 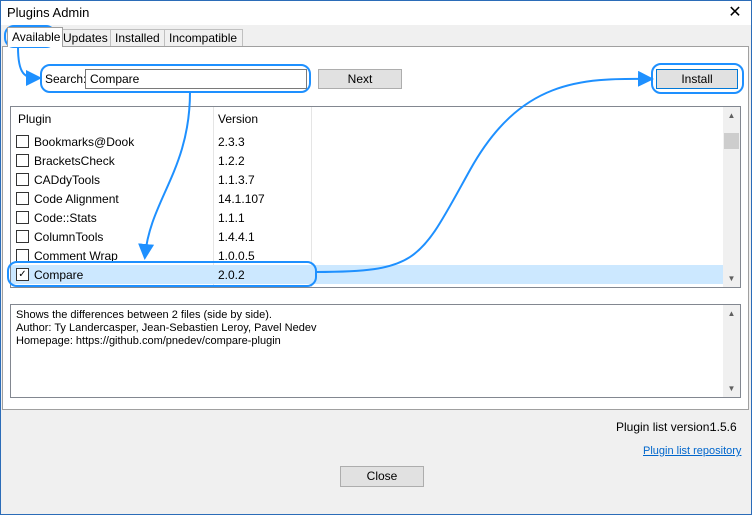 I want to click on plugin-name: Code Alignment, so click(x=76, y=199).